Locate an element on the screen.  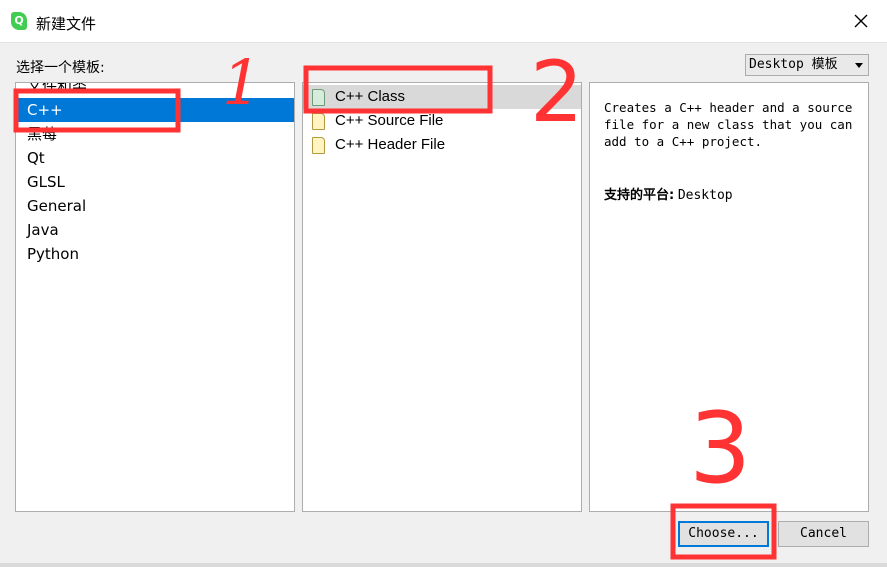
chevron-down-icon is located at coordinates (859, 65).